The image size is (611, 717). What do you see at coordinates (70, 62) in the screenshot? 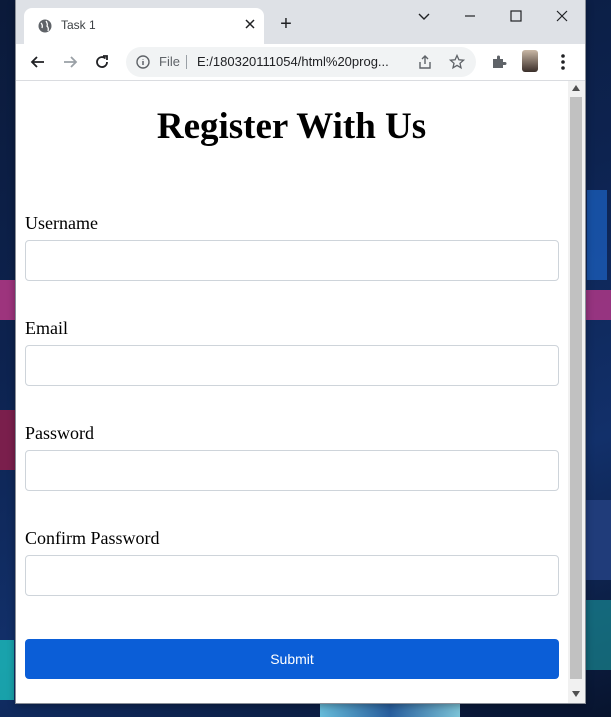
I see `forward-arrow-icon` at bounding box center [70, 62].